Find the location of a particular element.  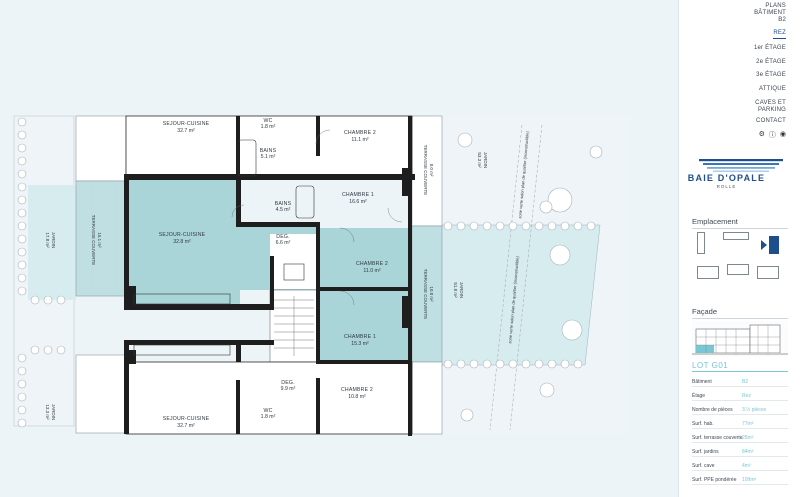

globe-icon: ◉ is located at coordinates (783, 135).